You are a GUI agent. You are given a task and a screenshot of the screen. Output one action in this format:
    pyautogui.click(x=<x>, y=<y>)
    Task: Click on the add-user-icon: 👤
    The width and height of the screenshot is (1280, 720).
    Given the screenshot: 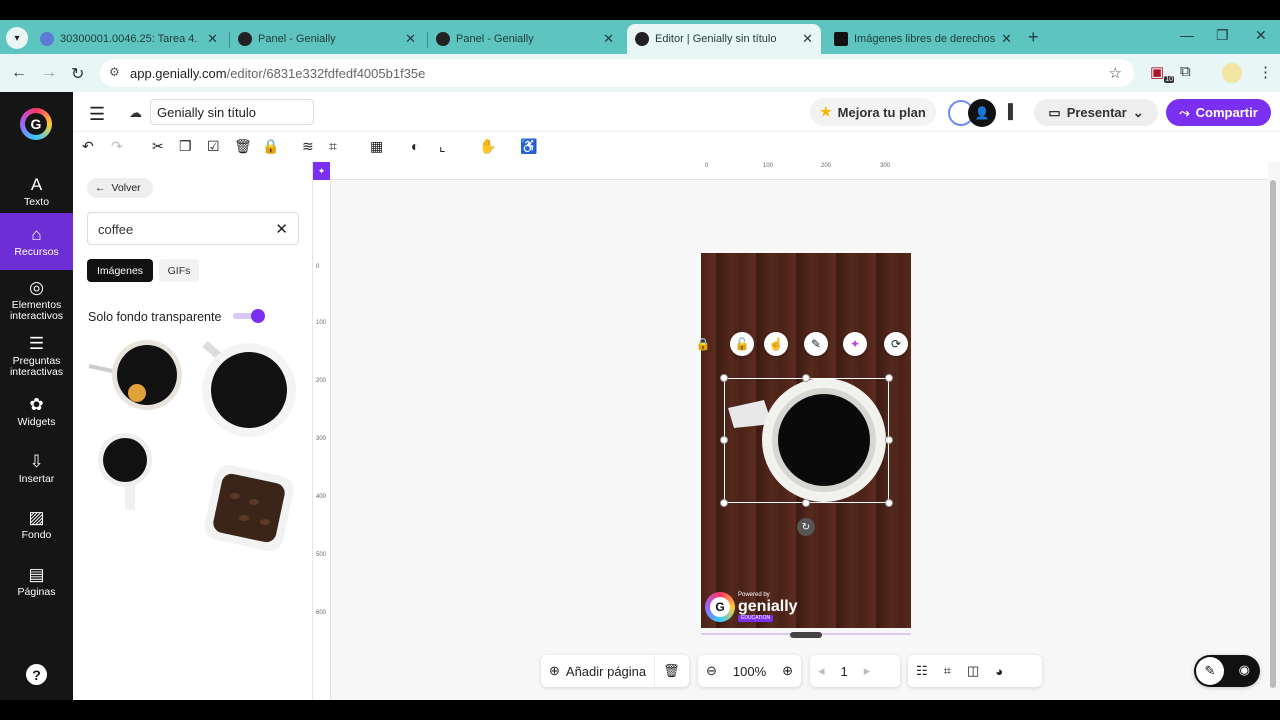 What is the action you would take?
    pyautogui.click(x=982, y=113)
    